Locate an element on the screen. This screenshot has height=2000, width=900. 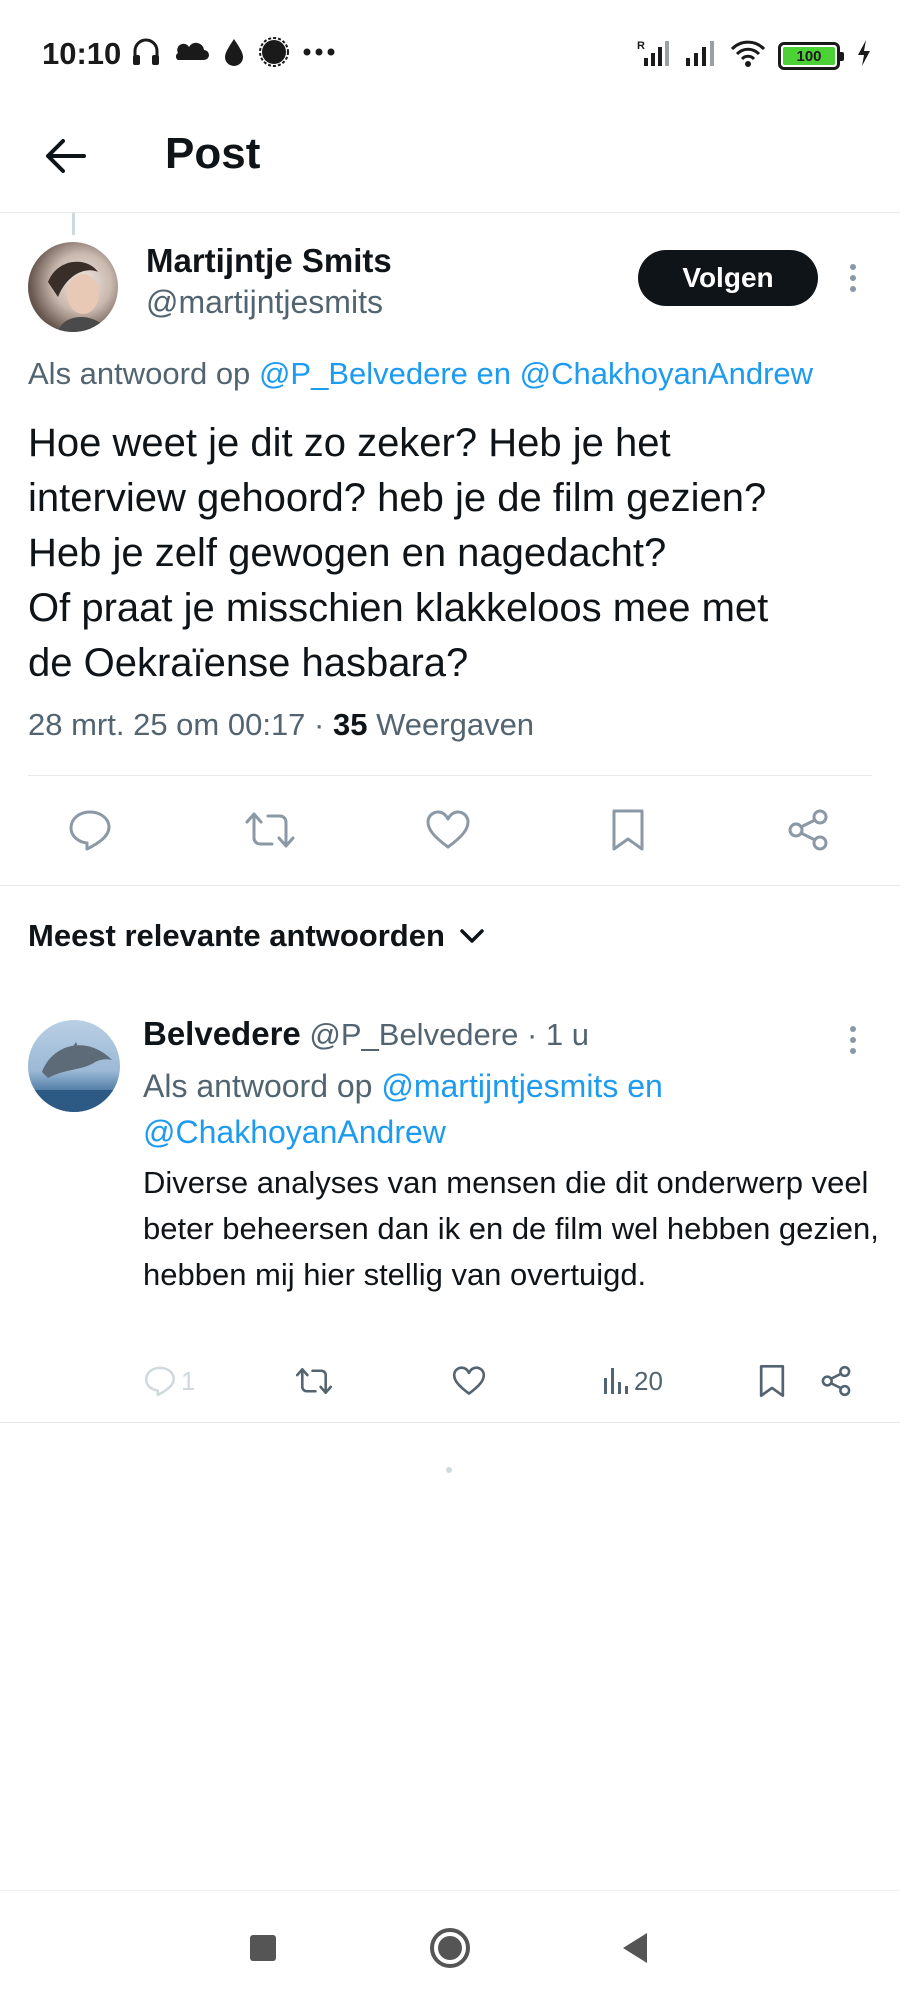
cloud-icon is located at coordinates (192, 52).